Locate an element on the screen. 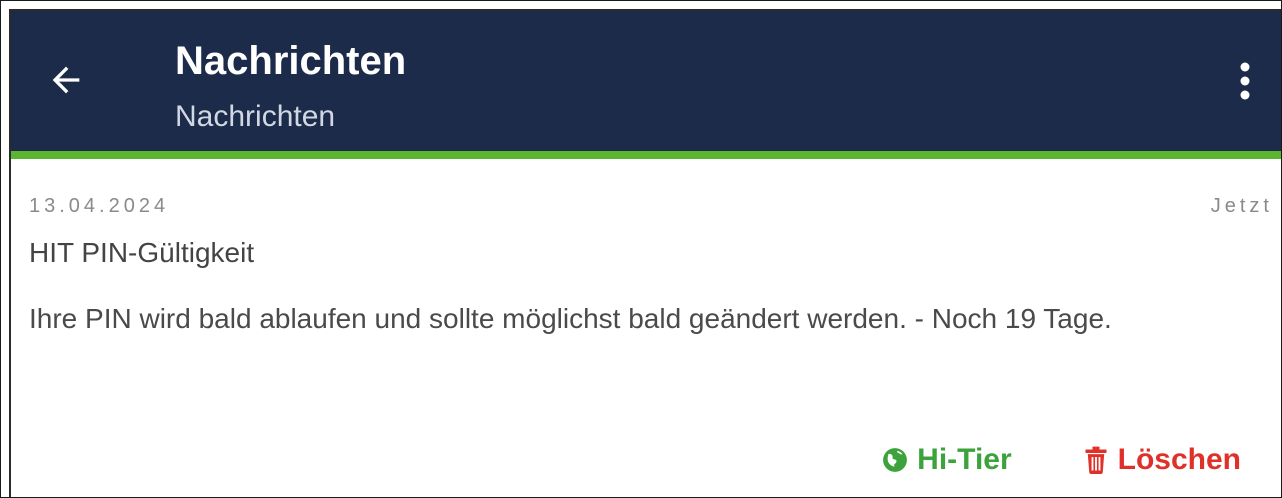 This screenshot has width=1282, height=498. hitier-button: Hi-Tier is located at coordinates (946, 460).